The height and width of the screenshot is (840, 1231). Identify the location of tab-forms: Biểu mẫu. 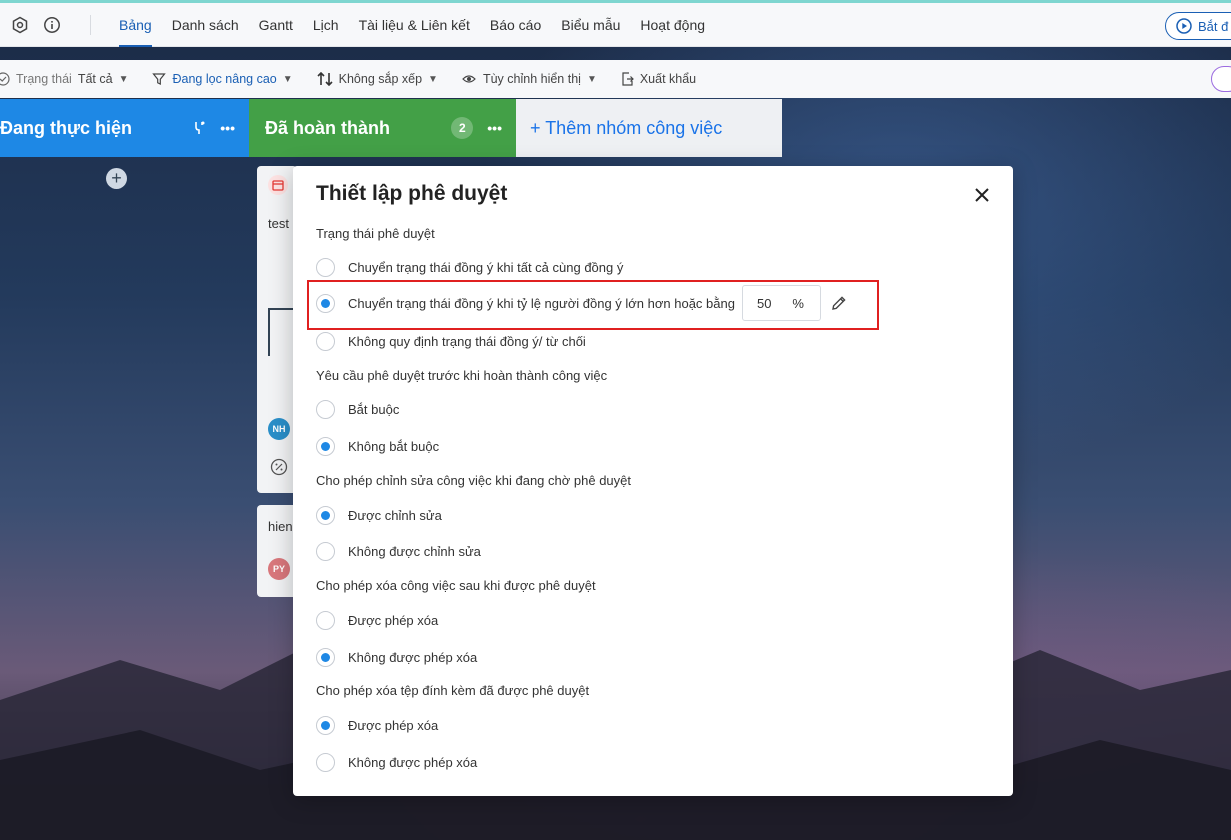
(590, 25).